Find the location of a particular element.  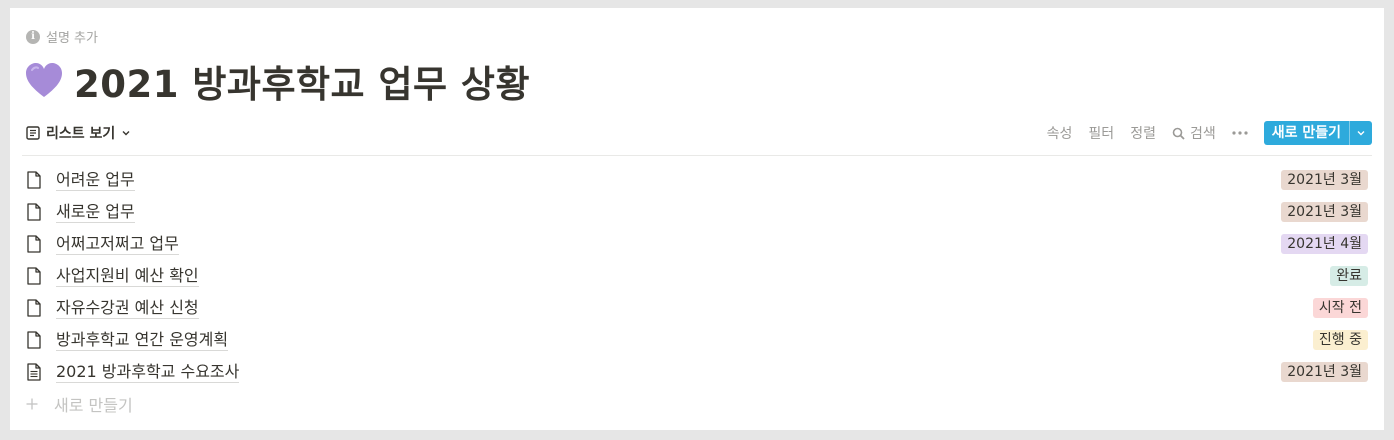

info-icon: i is located at coordinates (33, 36).